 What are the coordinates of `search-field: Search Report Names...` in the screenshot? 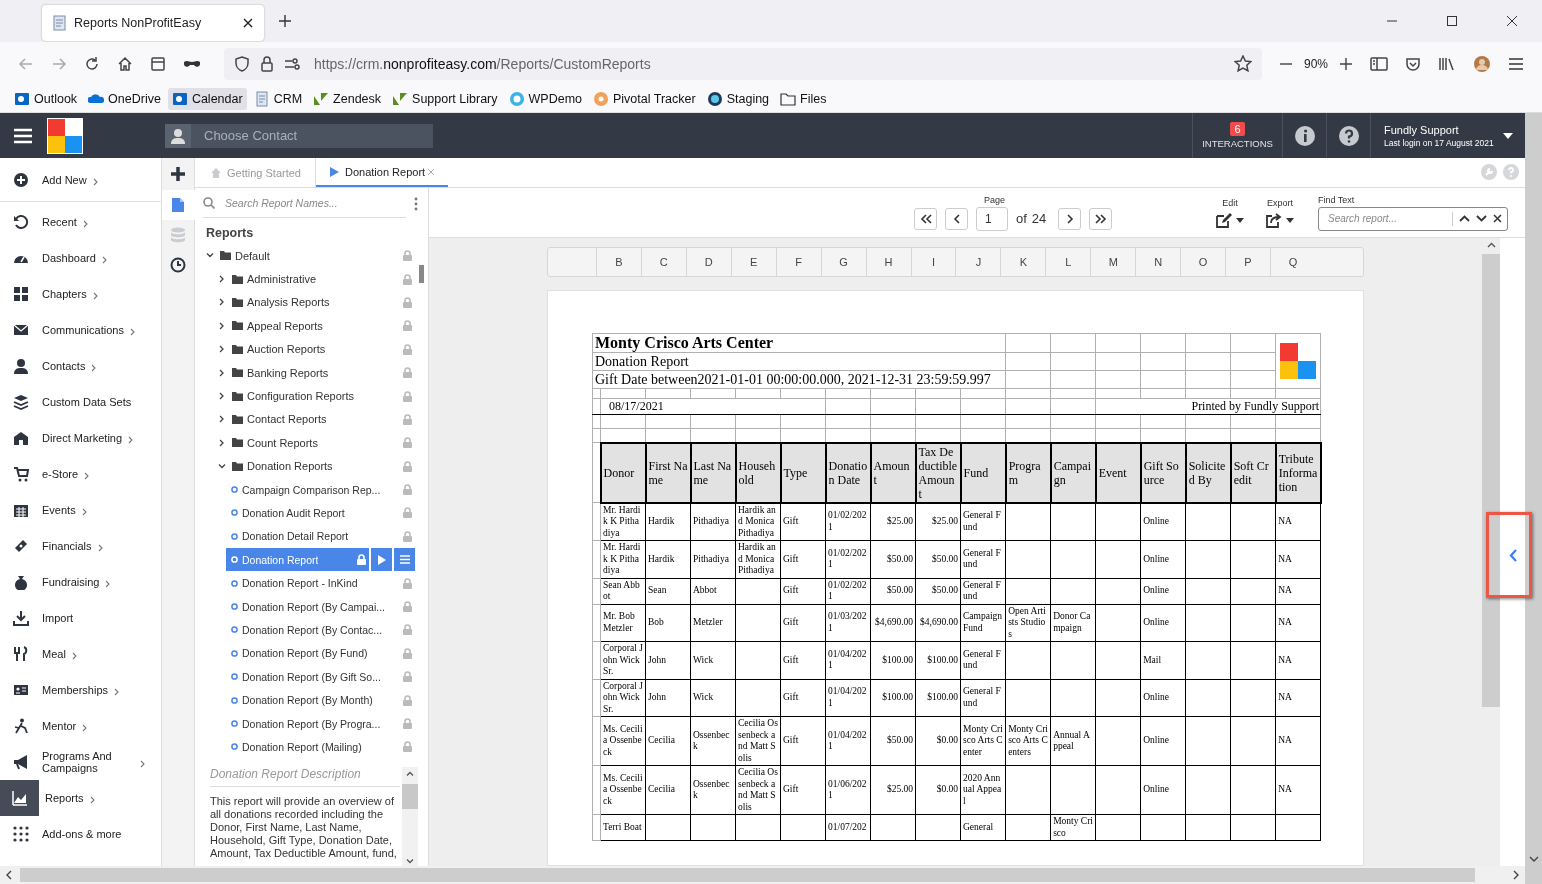 It's located at (313, 203).